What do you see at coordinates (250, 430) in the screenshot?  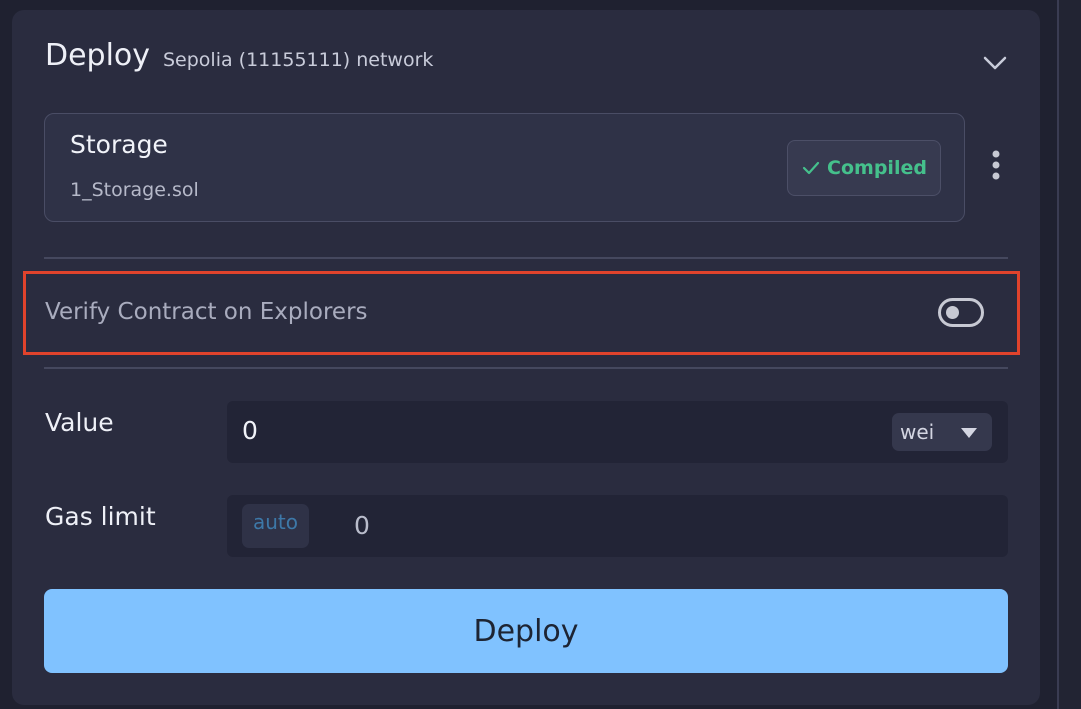 I see `value-amount: 0` at bounding box center [250, 430].